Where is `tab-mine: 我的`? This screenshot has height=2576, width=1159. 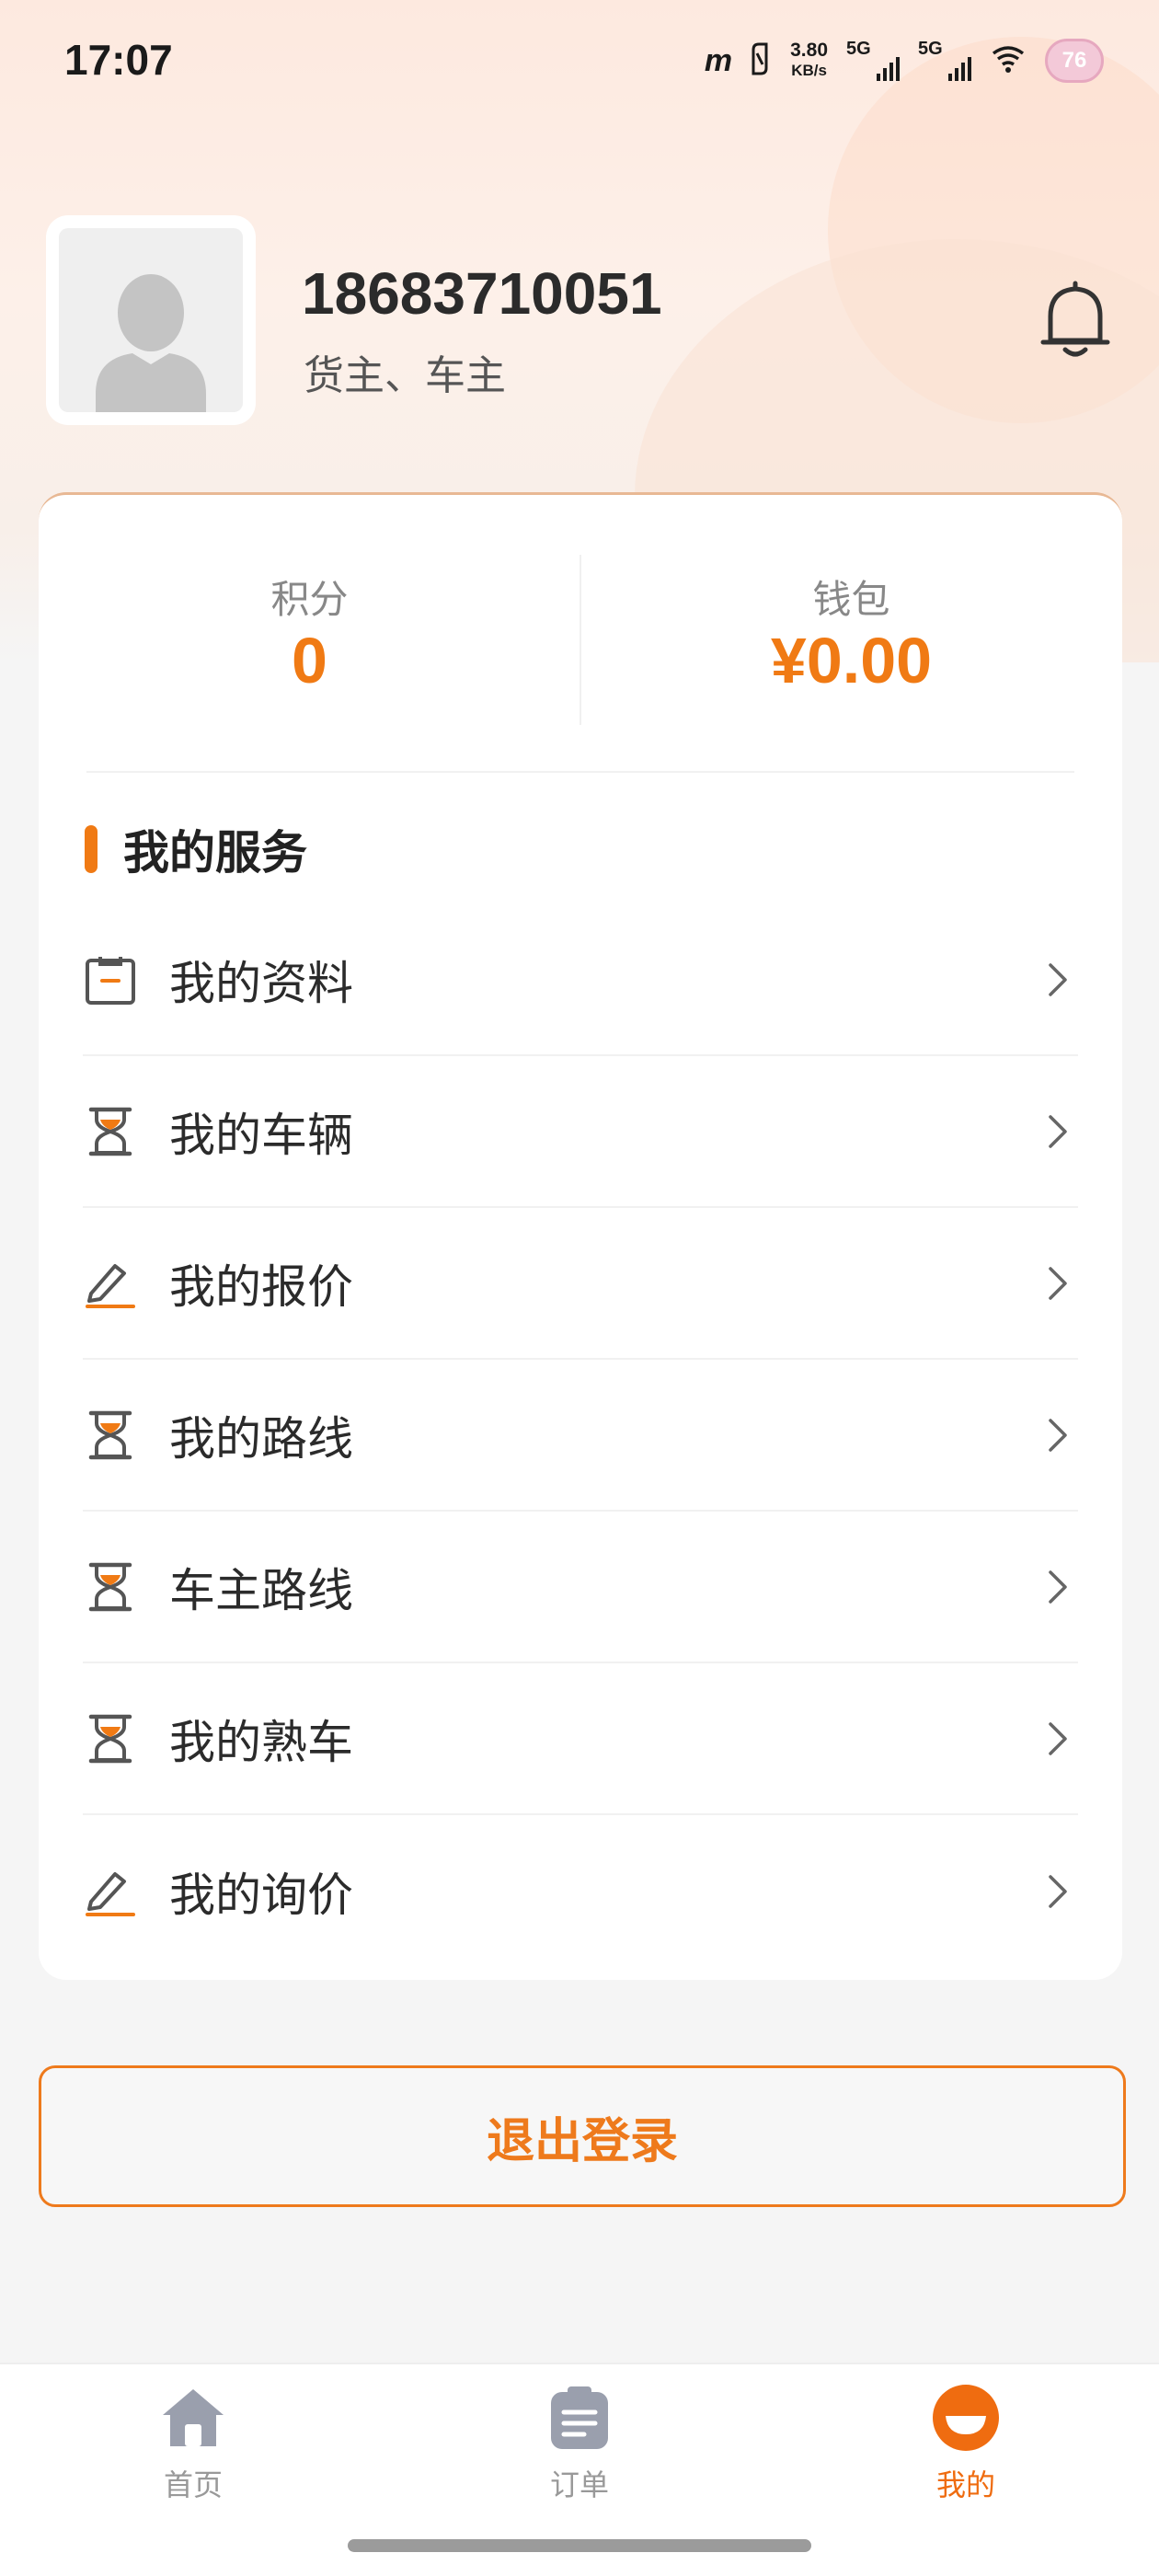 tab-mine: 我的 is located at coordinates (966, 2443).